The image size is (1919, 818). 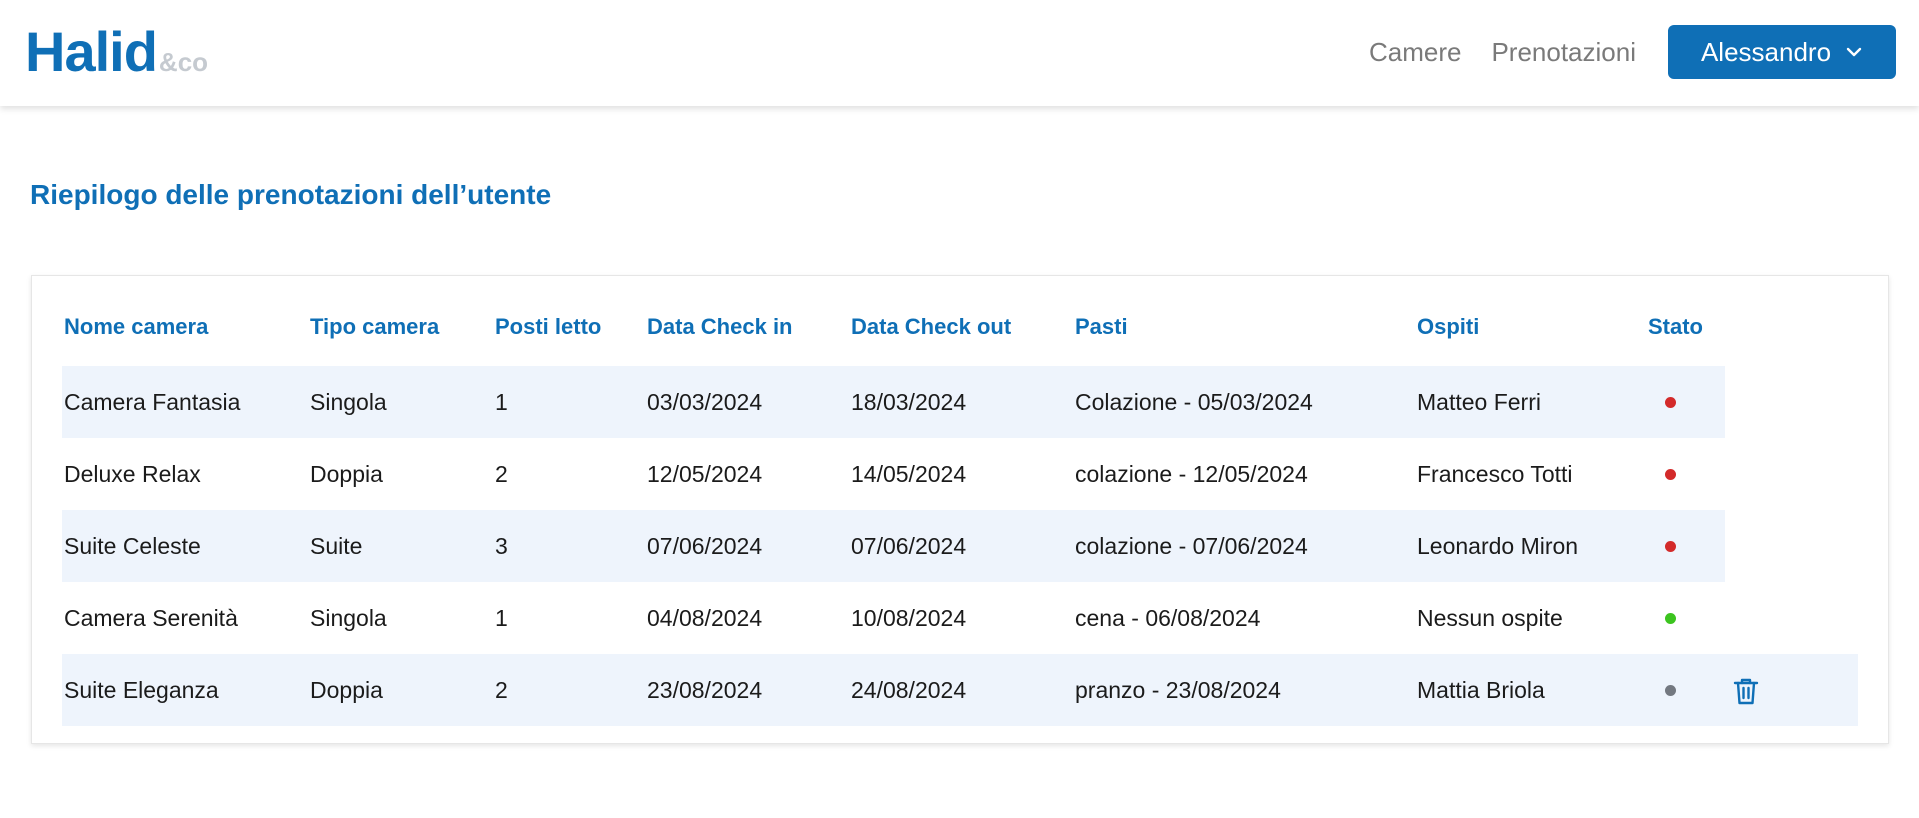 What do you see at coordinates (141, 690) in the screenshot?
I see `cell-nome-camera: Suite Eleganza` at bounding box center [141, 690].